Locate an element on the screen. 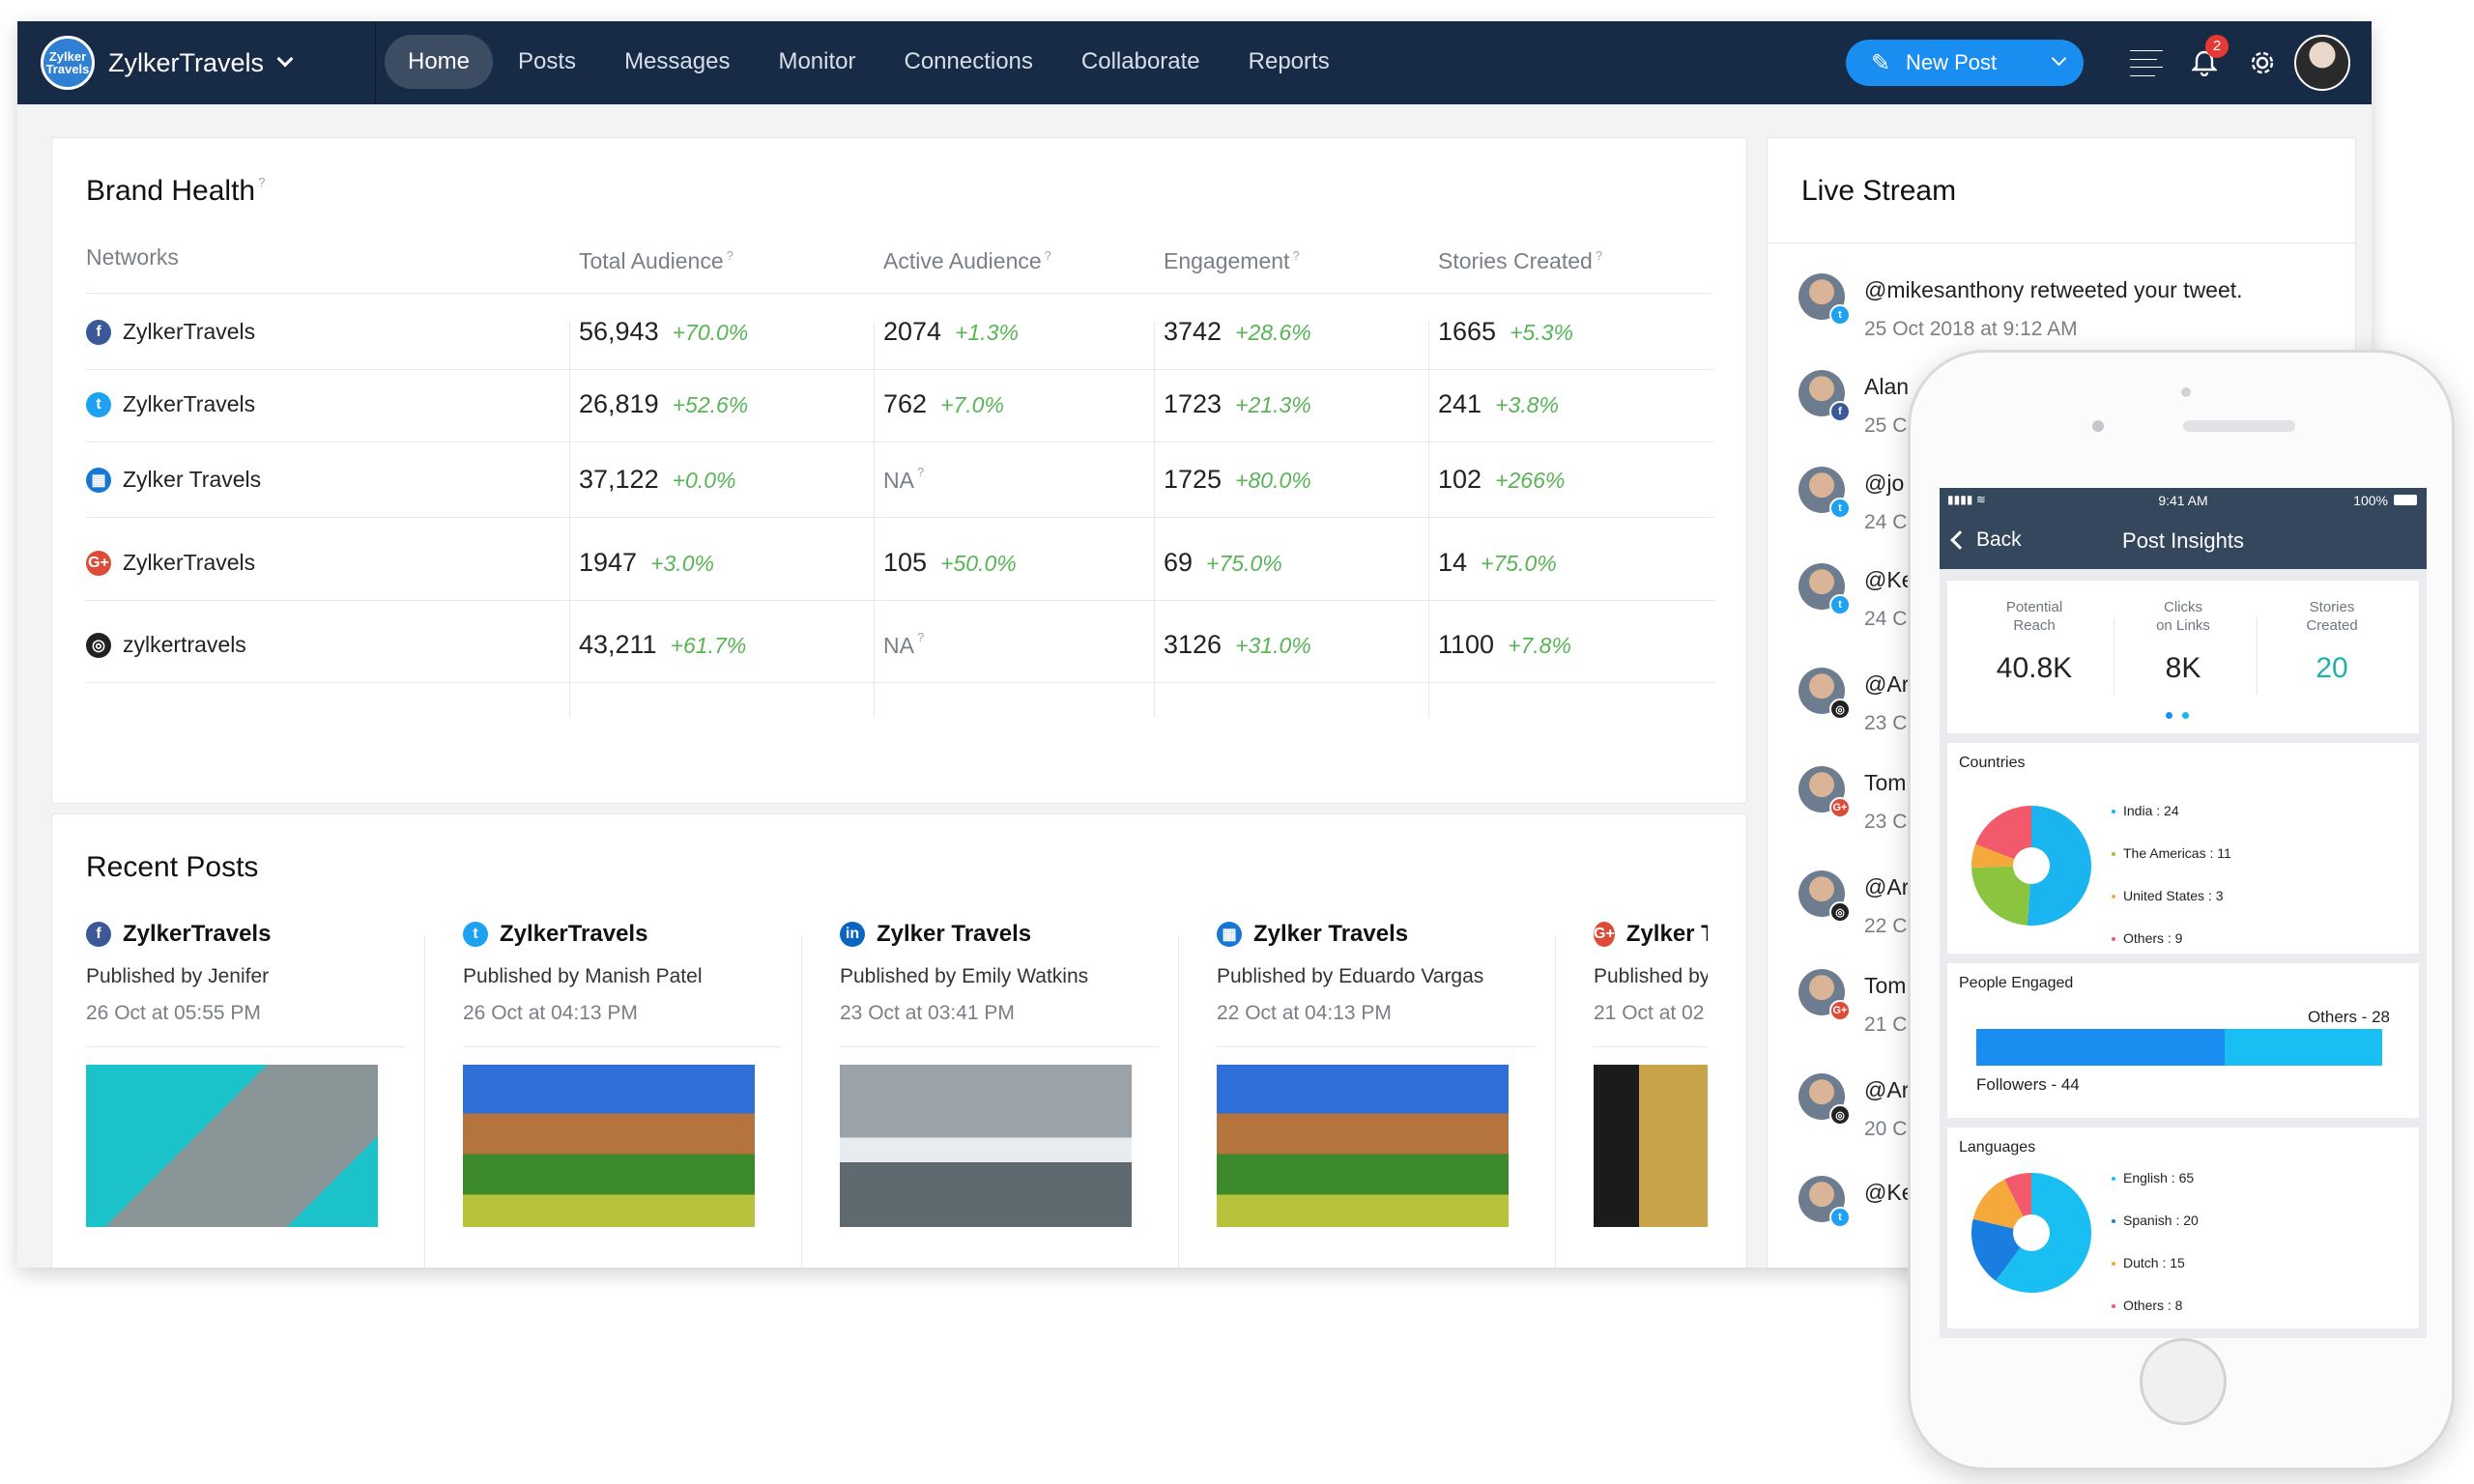 This screenshot has width=2474, height=1484. new-post-button: ✎ New Post is located at coordinates (1965, 63).